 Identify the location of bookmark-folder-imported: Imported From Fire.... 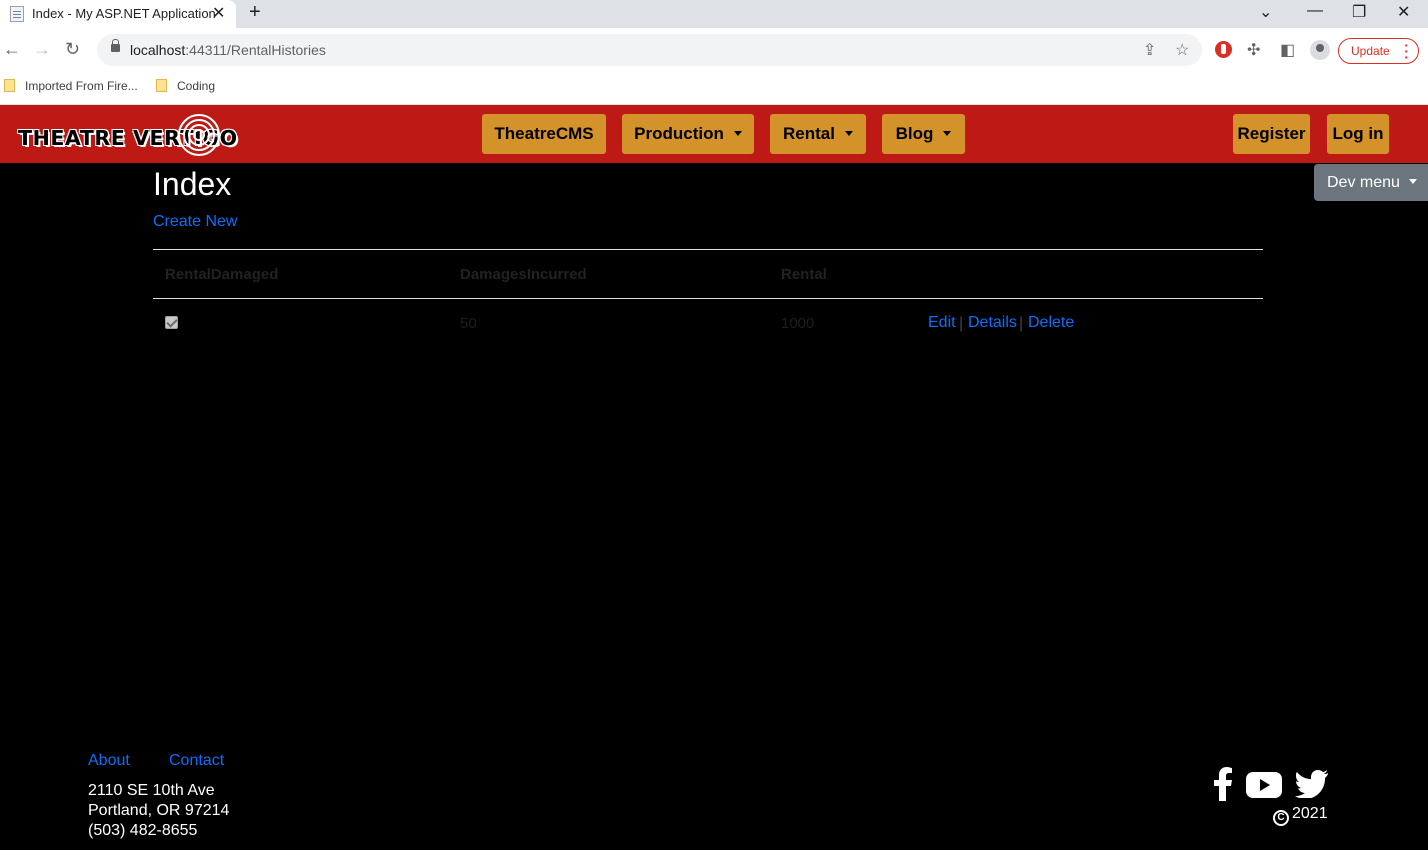
(71, 86).